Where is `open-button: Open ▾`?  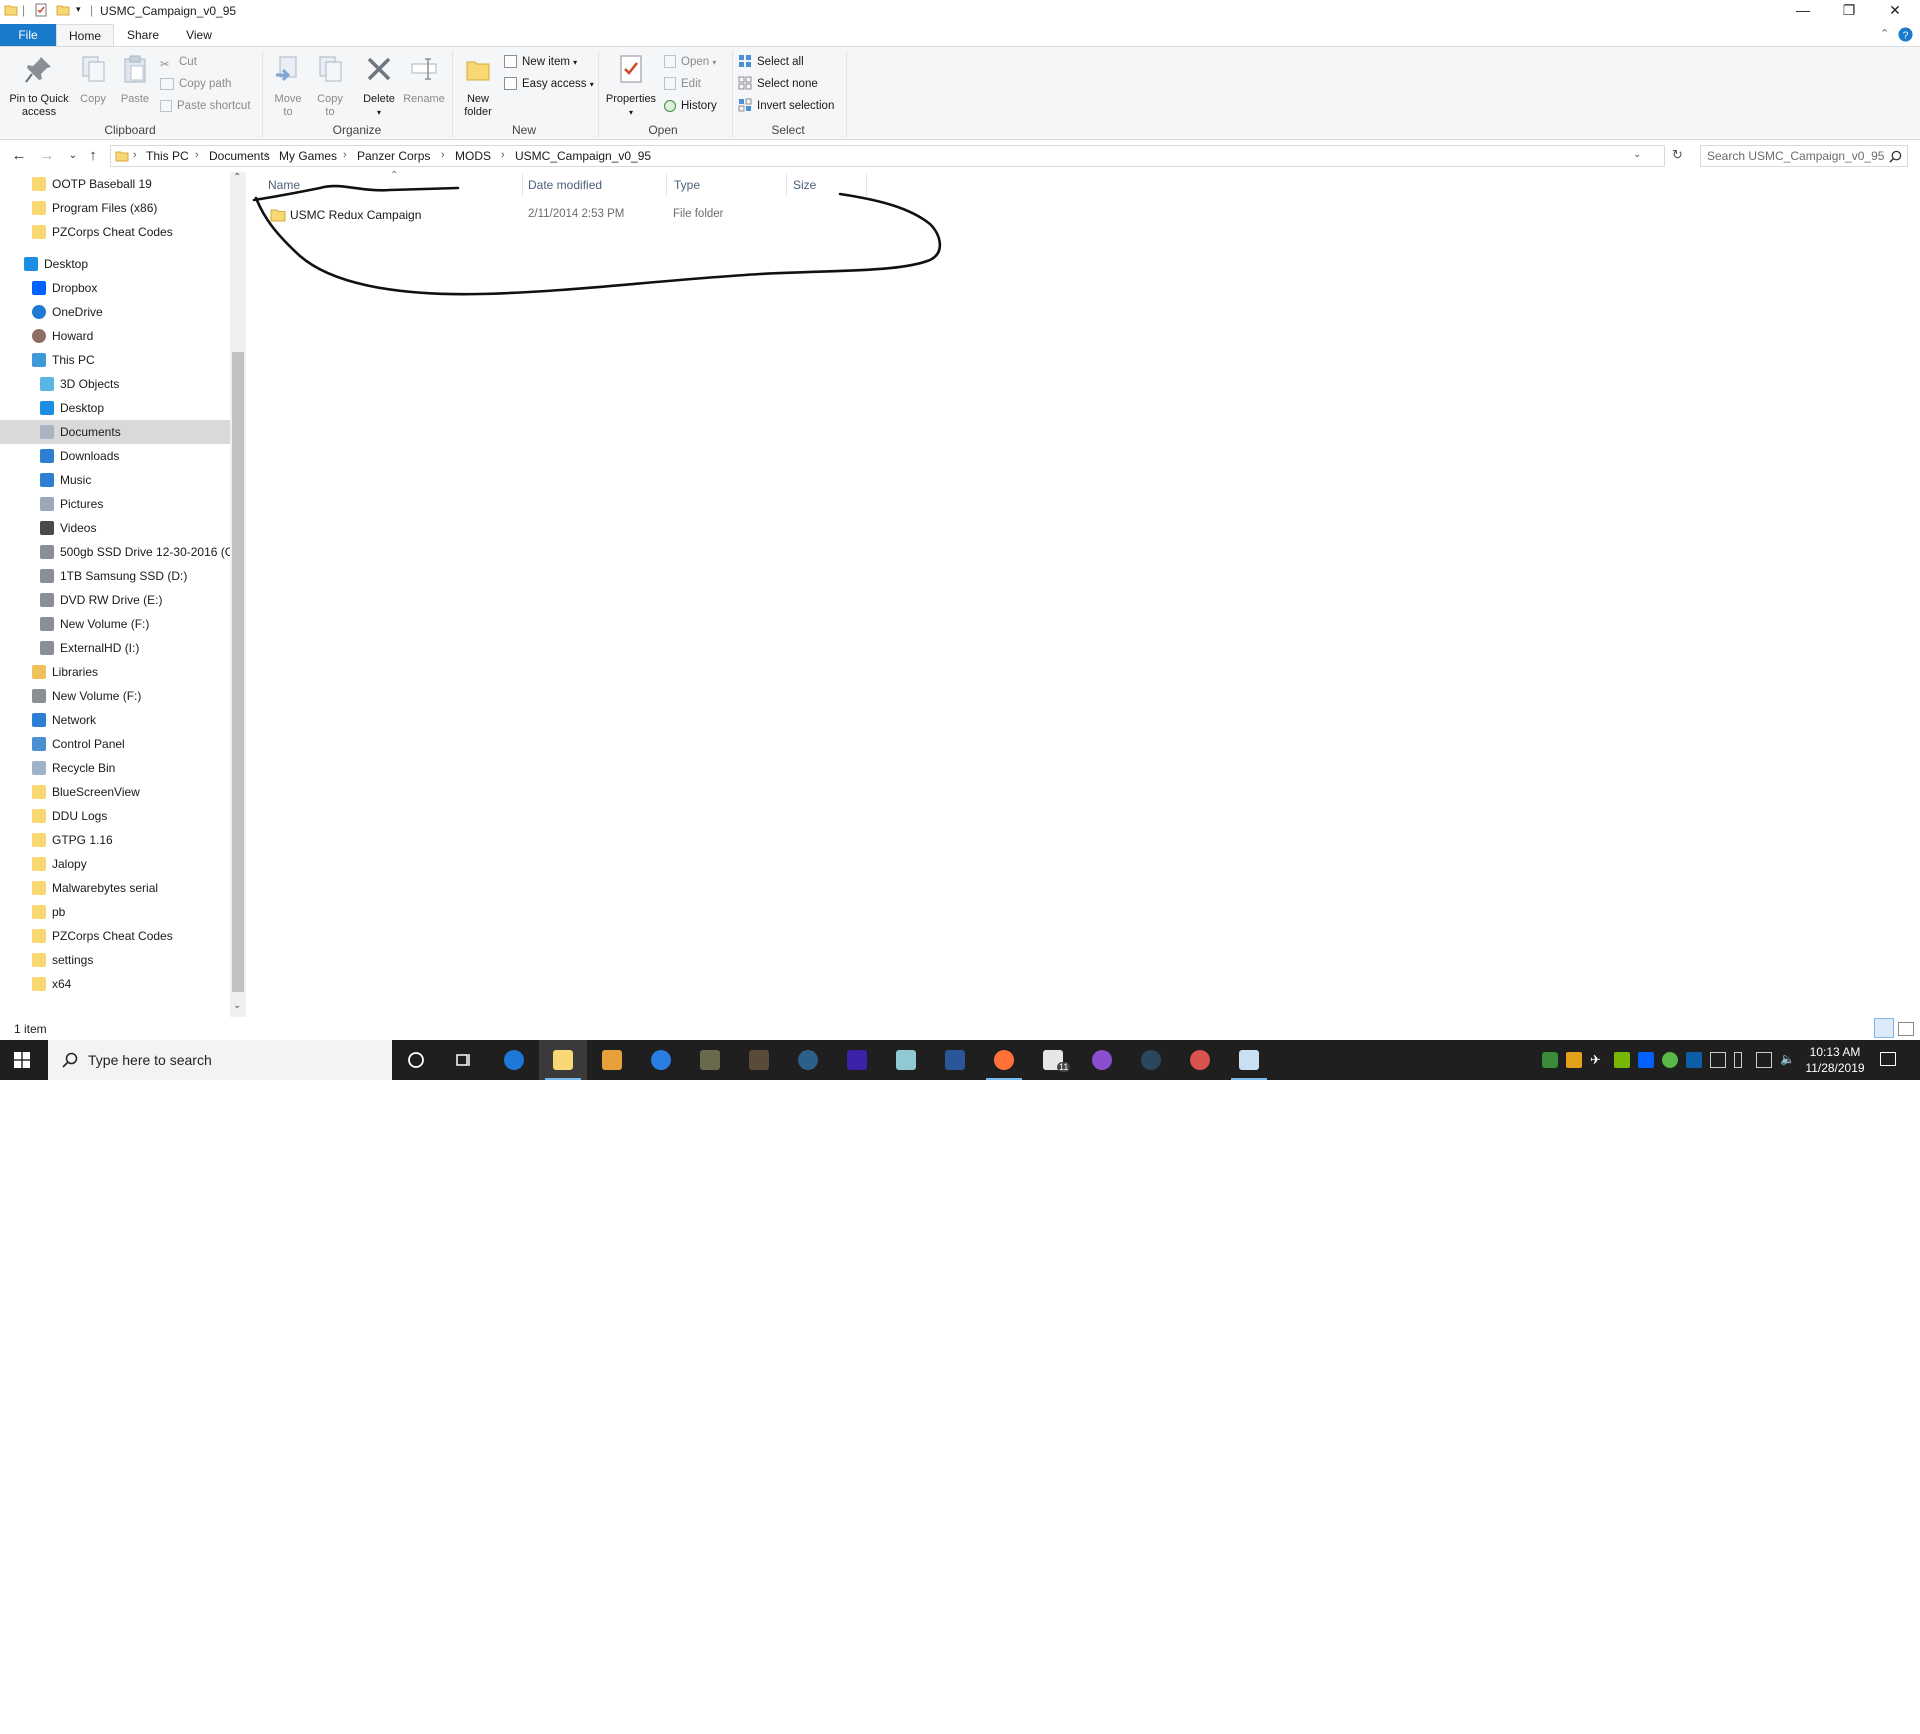 open-button: Open ▾ is located at coordinates (690, 62).